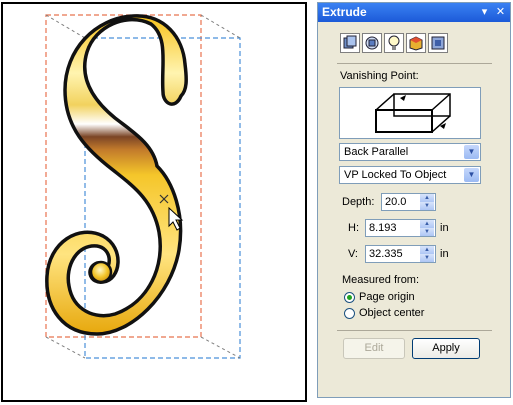  Describe the element at coordinates (344, 12) in the screenshot. I see `docker-title: Extrude` at that location.